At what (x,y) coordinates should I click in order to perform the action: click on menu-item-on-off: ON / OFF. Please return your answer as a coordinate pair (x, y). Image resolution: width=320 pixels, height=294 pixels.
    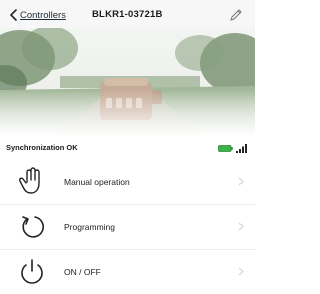
    Looking at the image, I should click on (127, 272).